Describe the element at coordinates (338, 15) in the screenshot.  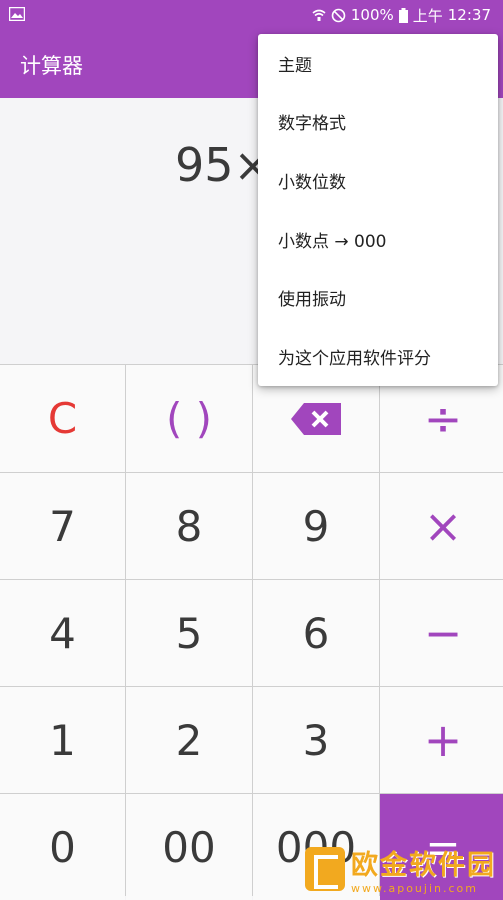
I see `do-not-disturb-icon` at that location.